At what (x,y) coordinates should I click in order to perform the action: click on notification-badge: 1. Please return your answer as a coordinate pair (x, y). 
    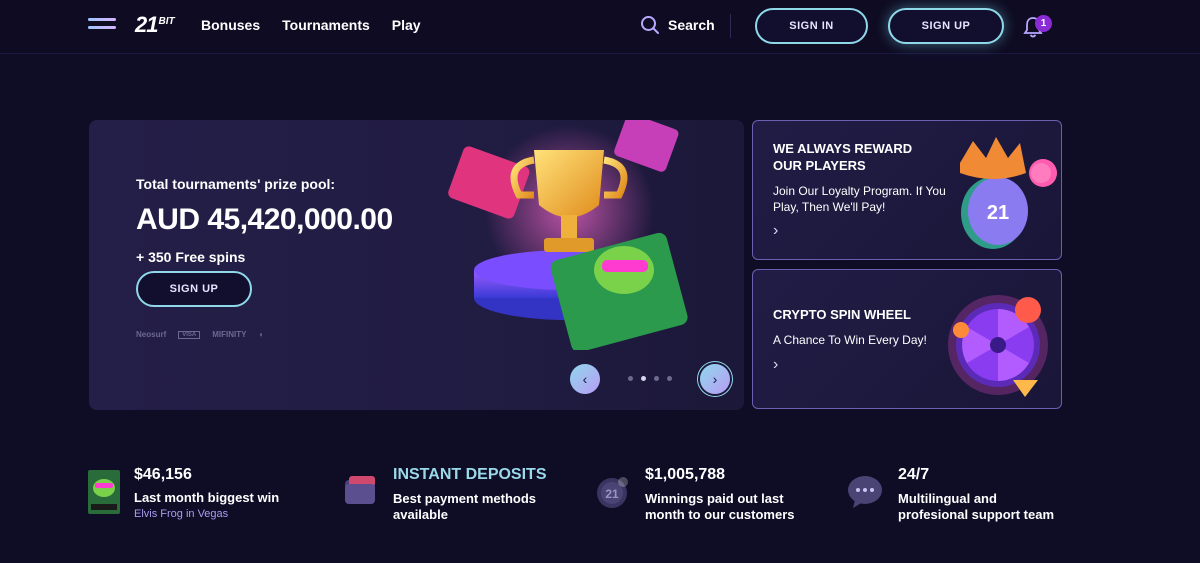
    Looking at the image, I should click on (1043, 23).